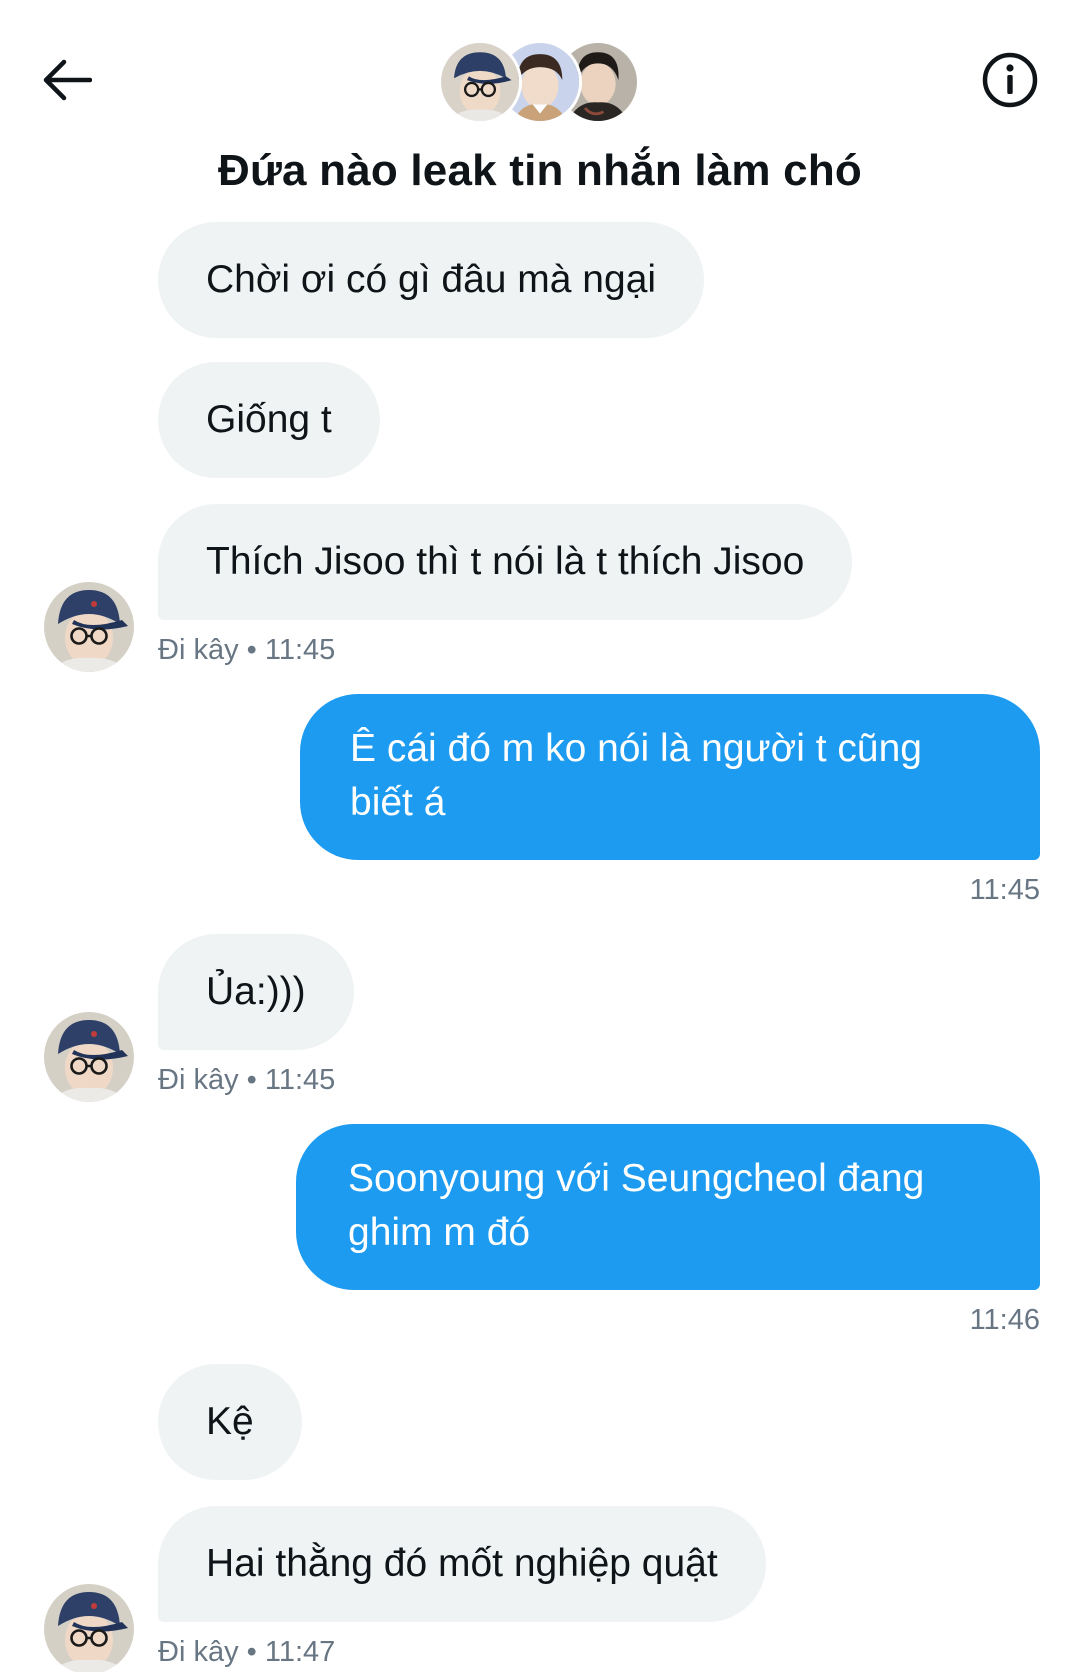 The height and width of the screenshot is (1672, 1080). I want to click on incoming-message-bubble: Thích Jisoo thì t nói là t thích Jisoo, so click(505, 562).